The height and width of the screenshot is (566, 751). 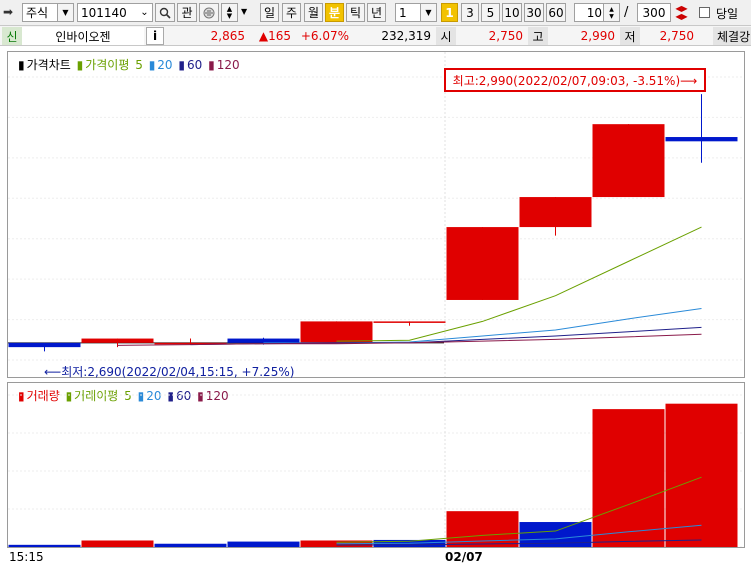 What do you see at coordinates (575, 80) in the screenshot?
I see `max-price-annotation: 최고:2,990(2022/02/07,09:03, -3.51%)⟶` at bounding box center [575, 80].